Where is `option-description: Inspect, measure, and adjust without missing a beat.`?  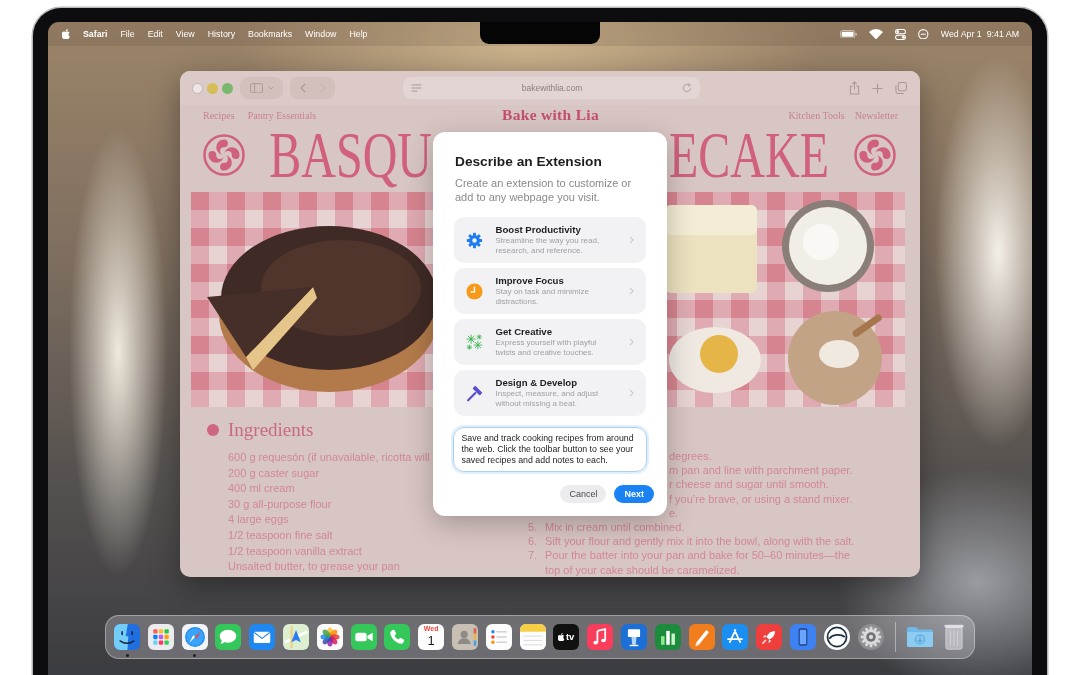
option-description: Inspect, measure, and adjust without missing a beat. is located at coordinates (547, 399).